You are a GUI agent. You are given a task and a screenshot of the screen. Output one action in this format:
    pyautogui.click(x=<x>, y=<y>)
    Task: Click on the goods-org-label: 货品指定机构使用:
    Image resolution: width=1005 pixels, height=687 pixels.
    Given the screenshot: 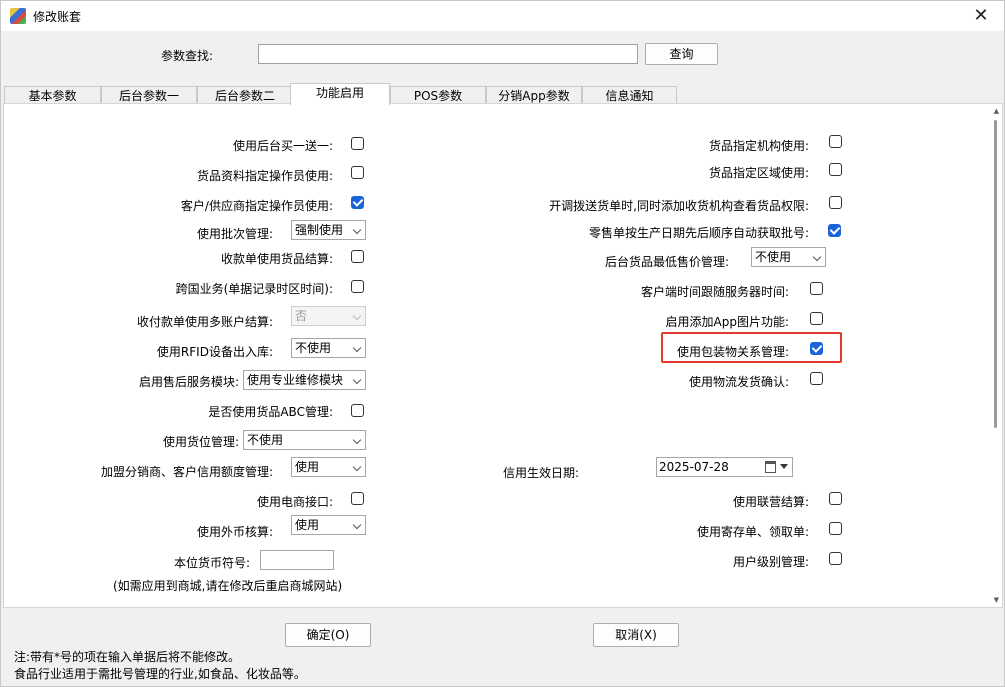 What is the action you would take?
    pyautogui.click(x=758, y=146)
    